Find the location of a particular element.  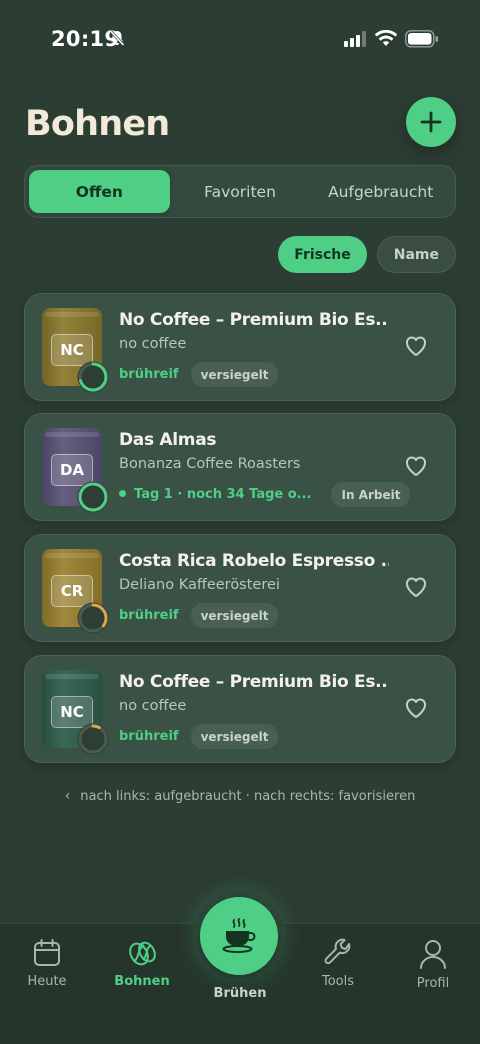

add-bean-button is located at coordinates (431, 122).